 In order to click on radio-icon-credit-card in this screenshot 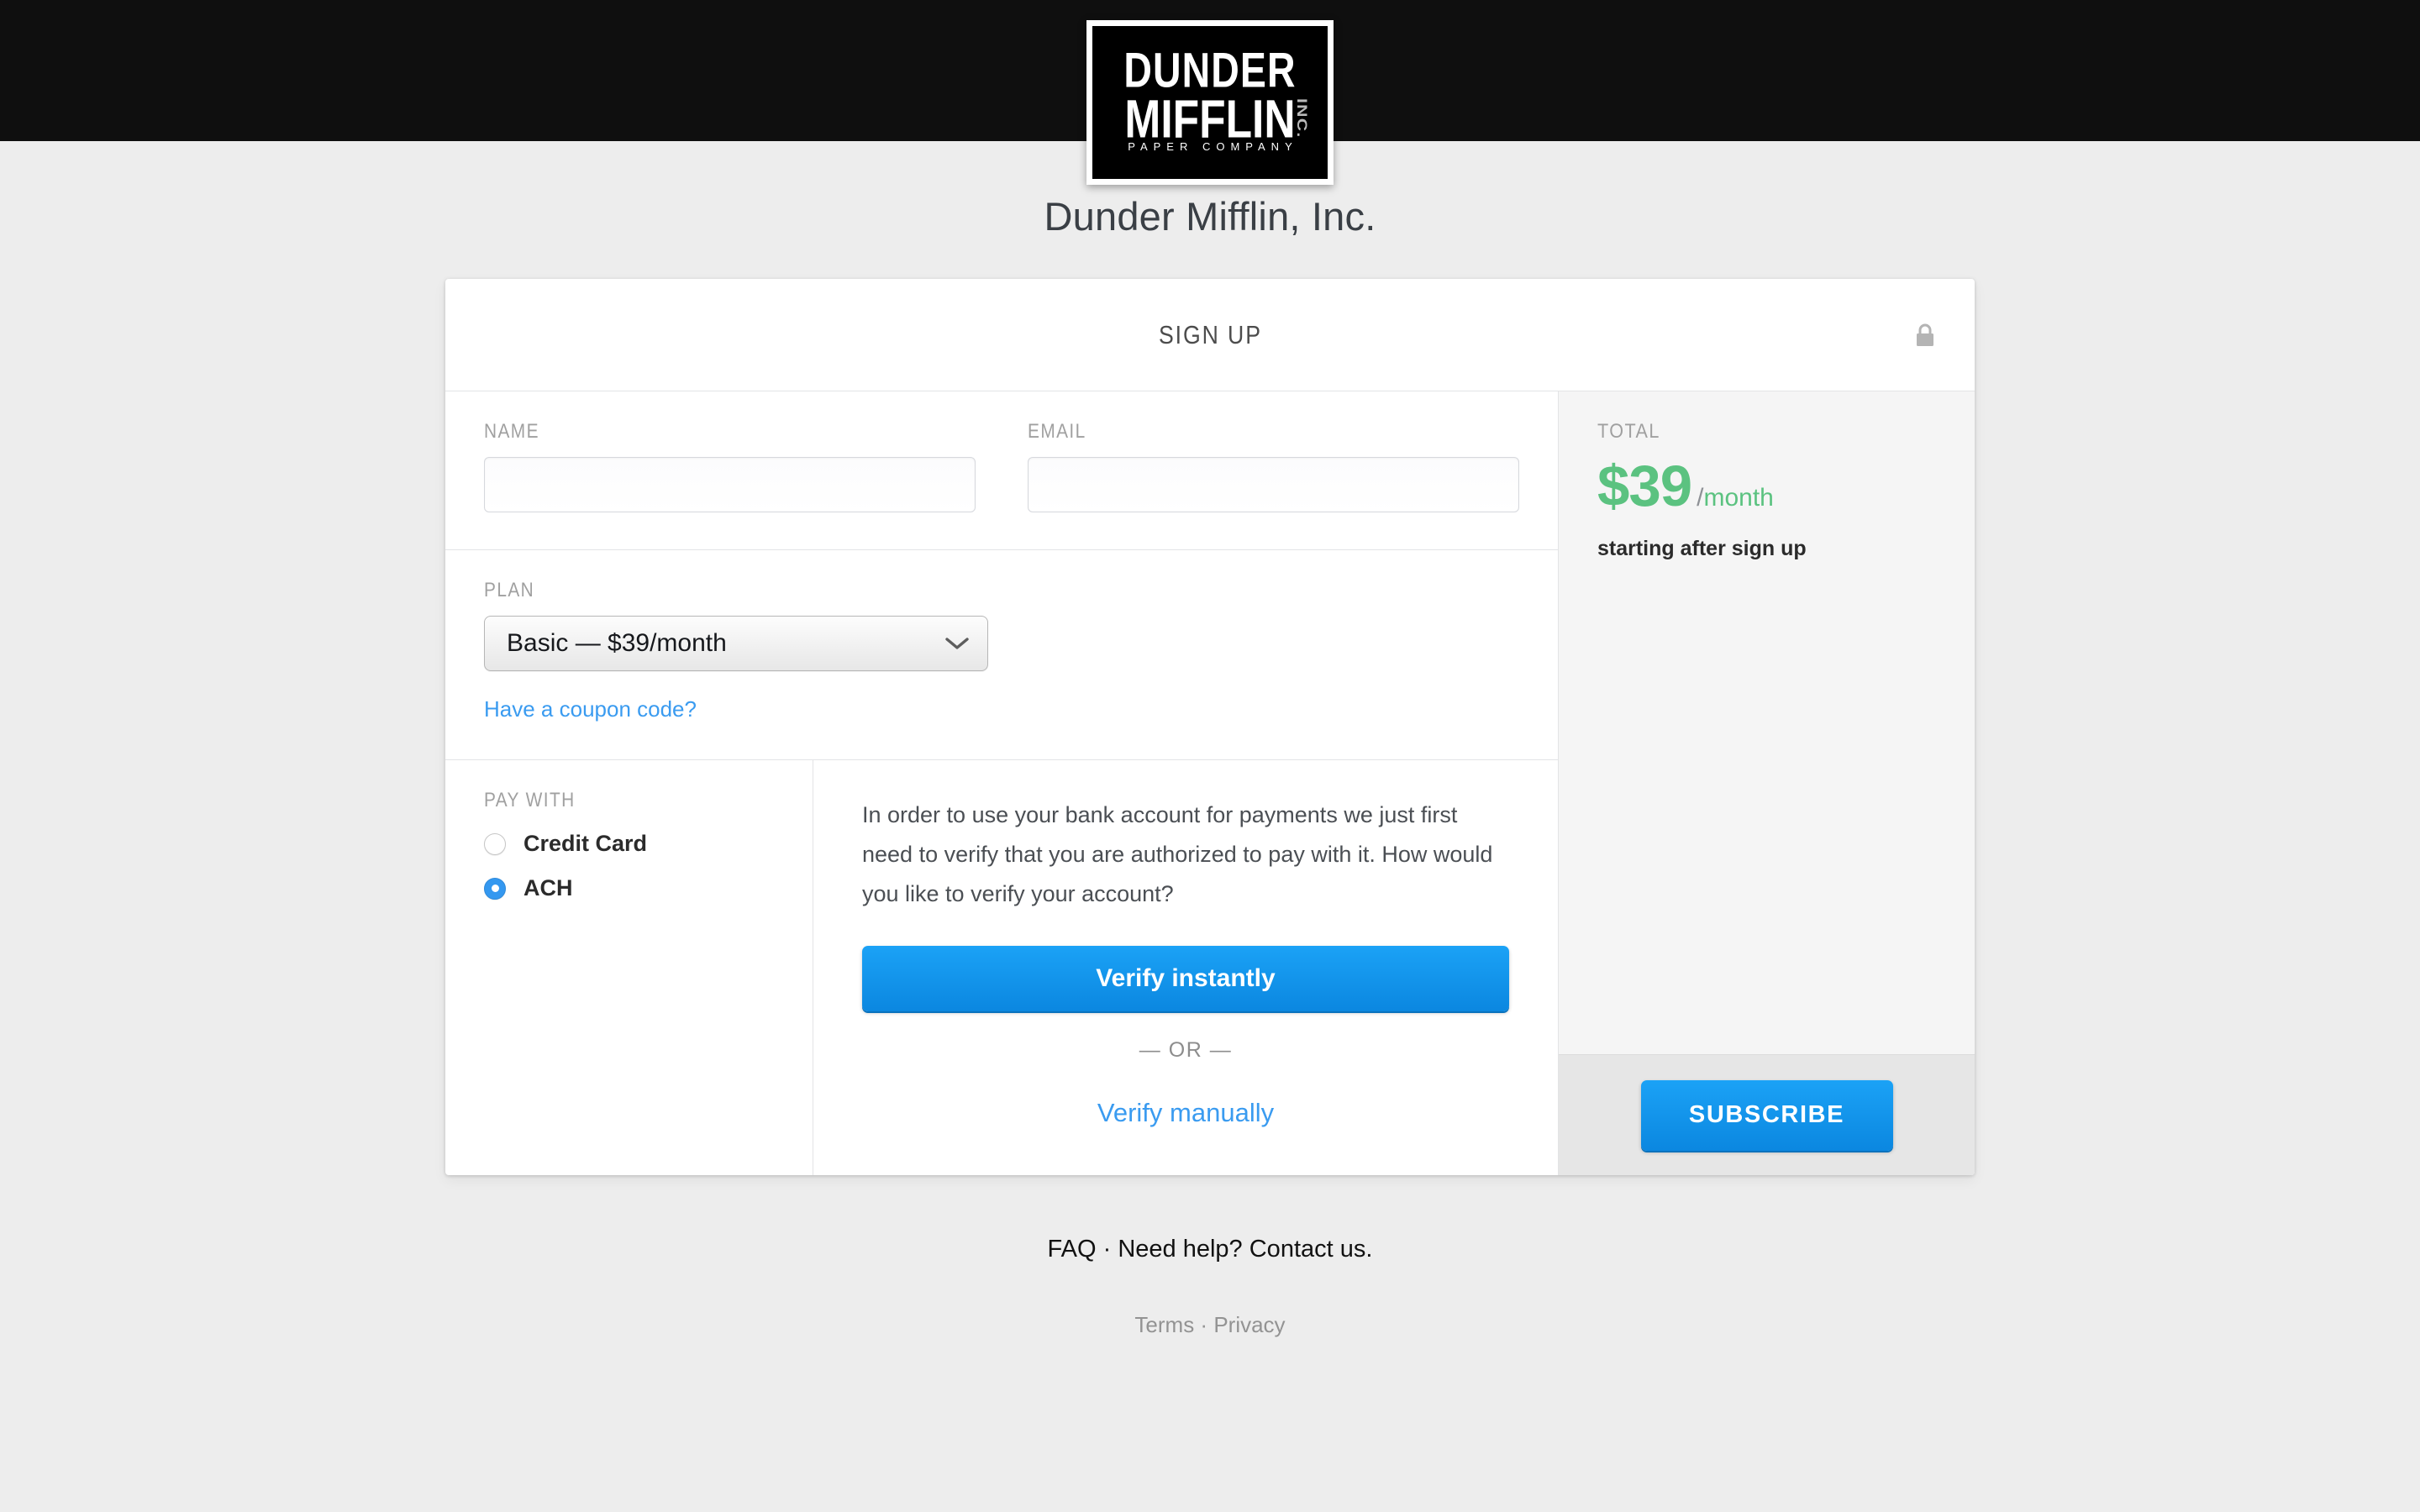, I will do `click(495, 843)`.